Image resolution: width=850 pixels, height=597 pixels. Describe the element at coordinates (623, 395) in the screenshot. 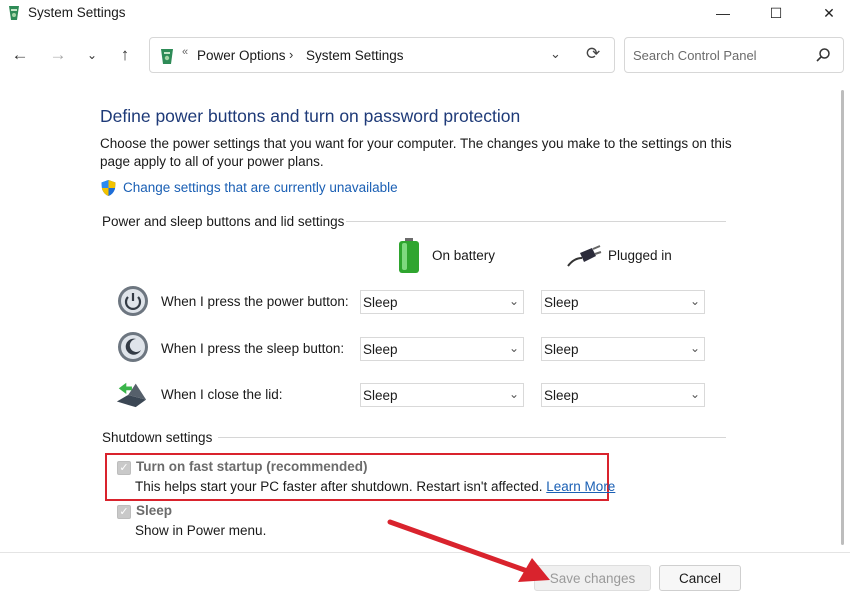

I see `close-lid-plugged-select: Sleep ⌄` at that location.